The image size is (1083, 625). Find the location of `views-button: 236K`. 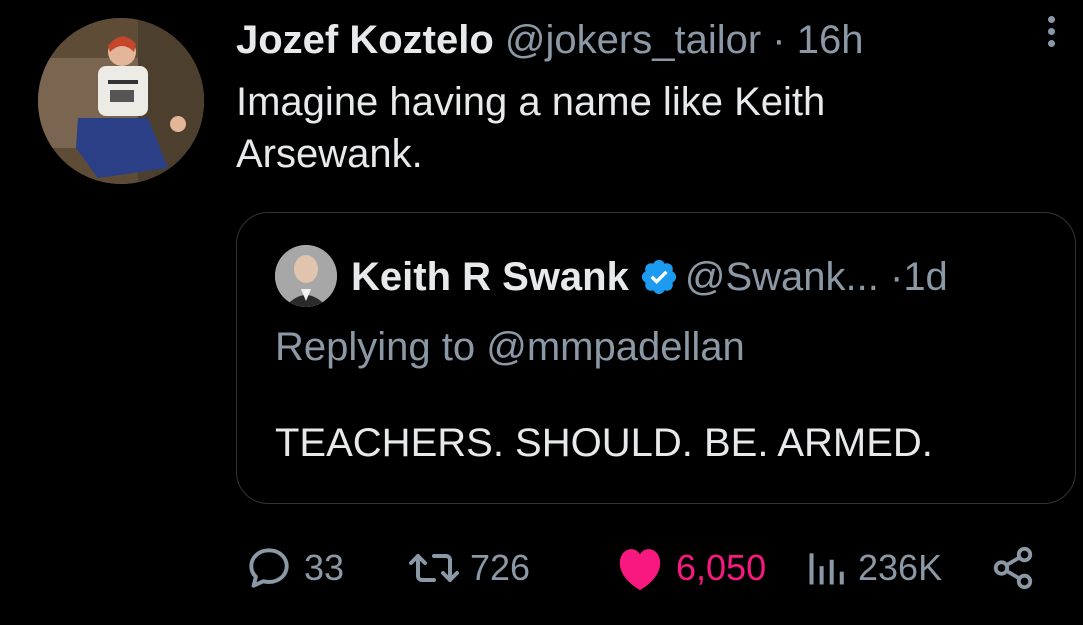

views-button: 236K is located at coordinates (873, 568).